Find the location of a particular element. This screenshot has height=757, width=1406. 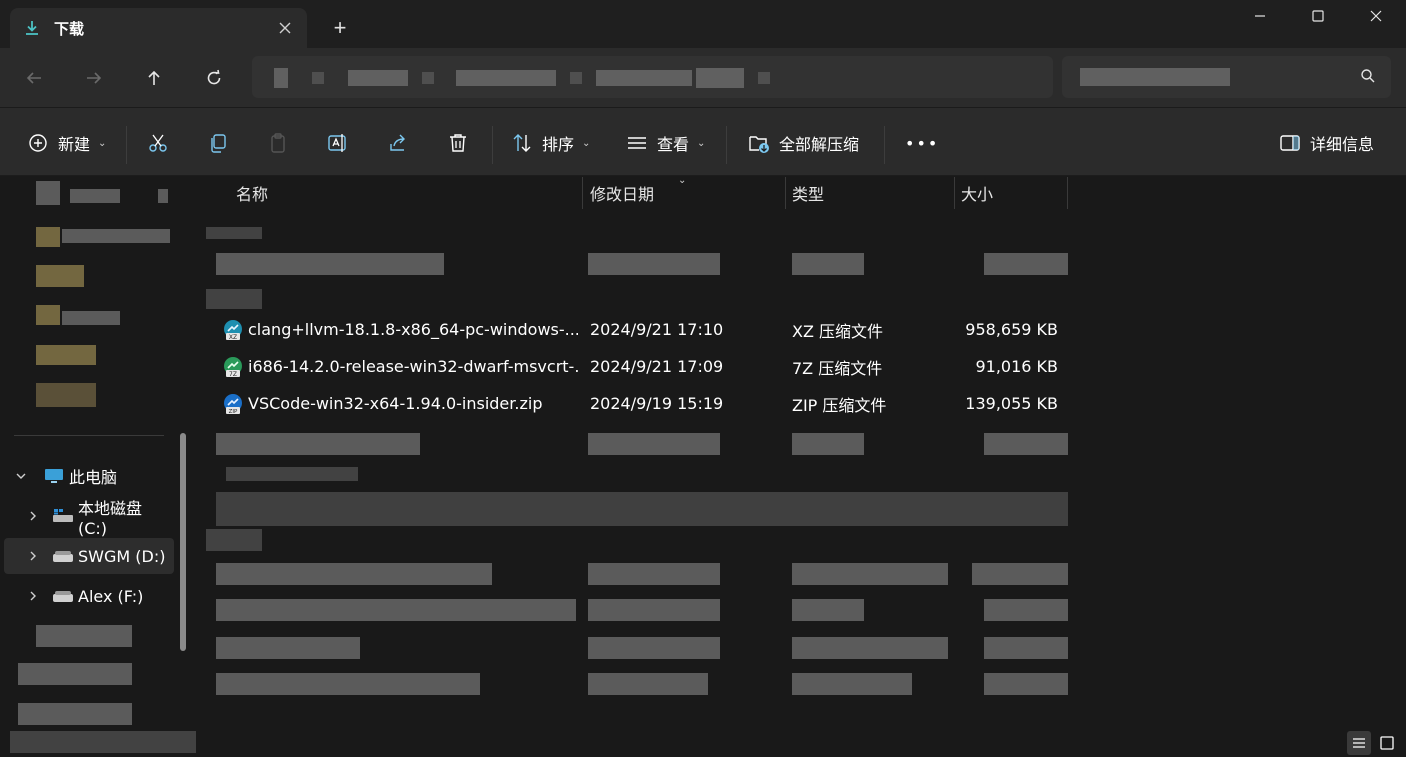

file-size: 139,055 KB is located at coordinates (1011, 403).